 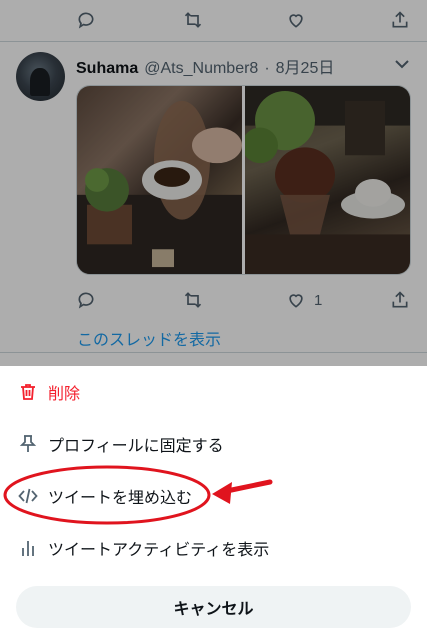 I want to click on embed-tweet-button: ツイートを埋め込む, so click(x=213, y=496).